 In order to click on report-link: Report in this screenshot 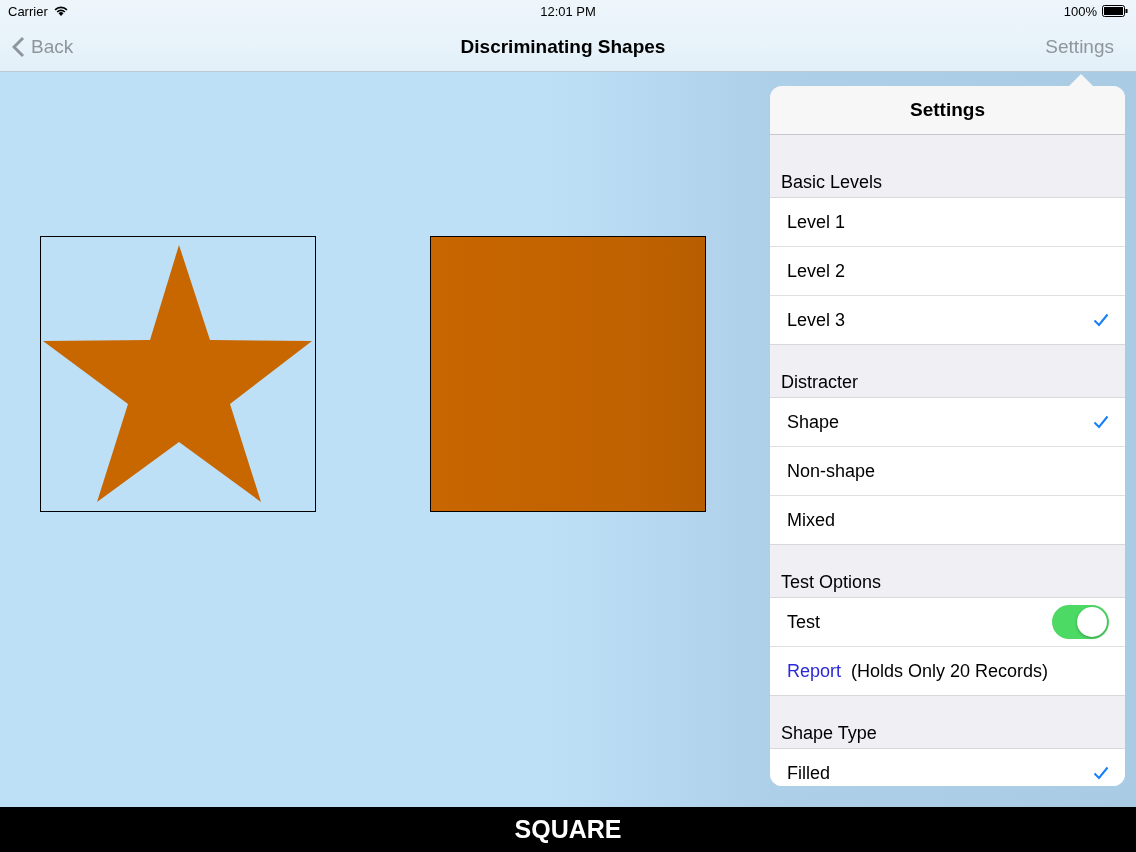, I will do `click(814, 671)`.